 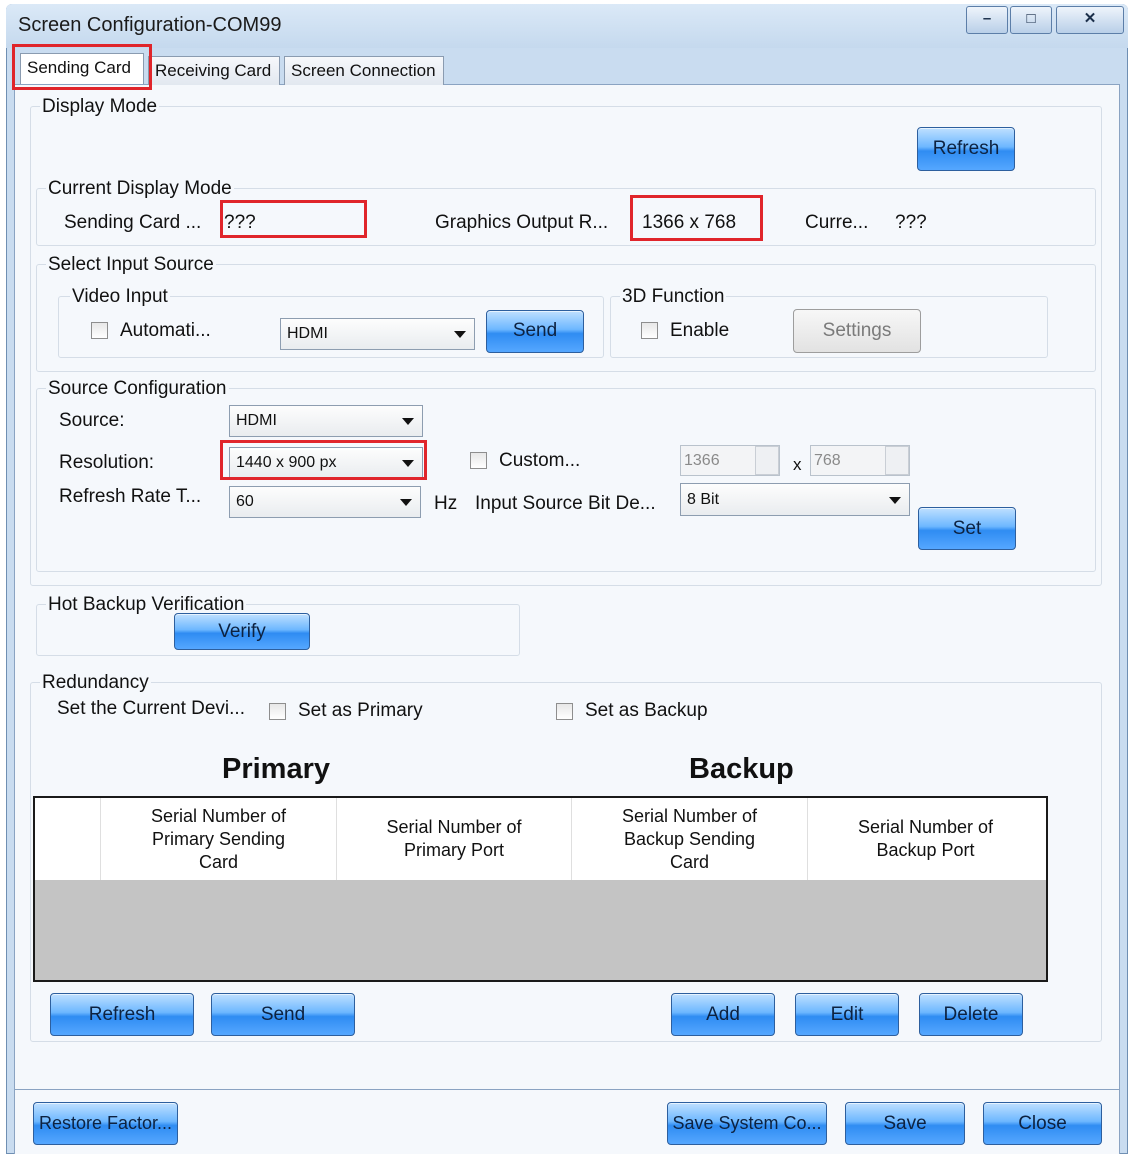 I want to click on width-spinner-buttons, so click(x=767, y=460).